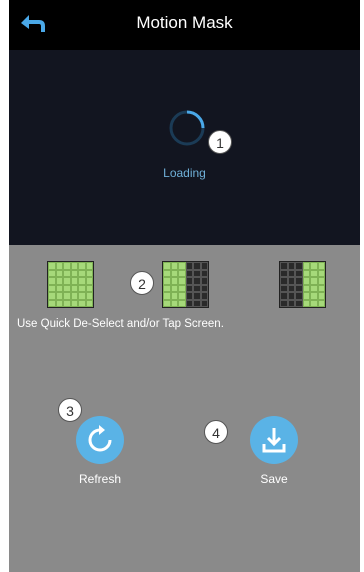 The image size is (364, 572). I want to click on select-left-half-grid, so click(185, 284).